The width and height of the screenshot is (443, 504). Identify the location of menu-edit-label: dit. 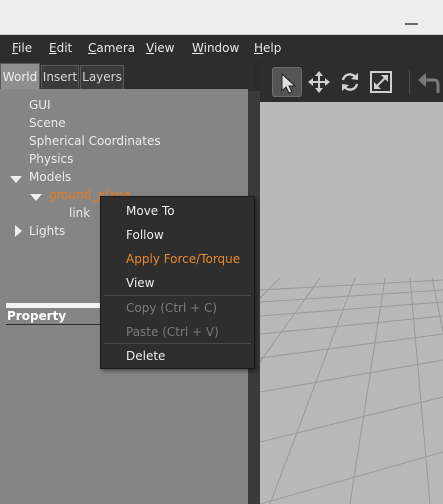
(64, 48).